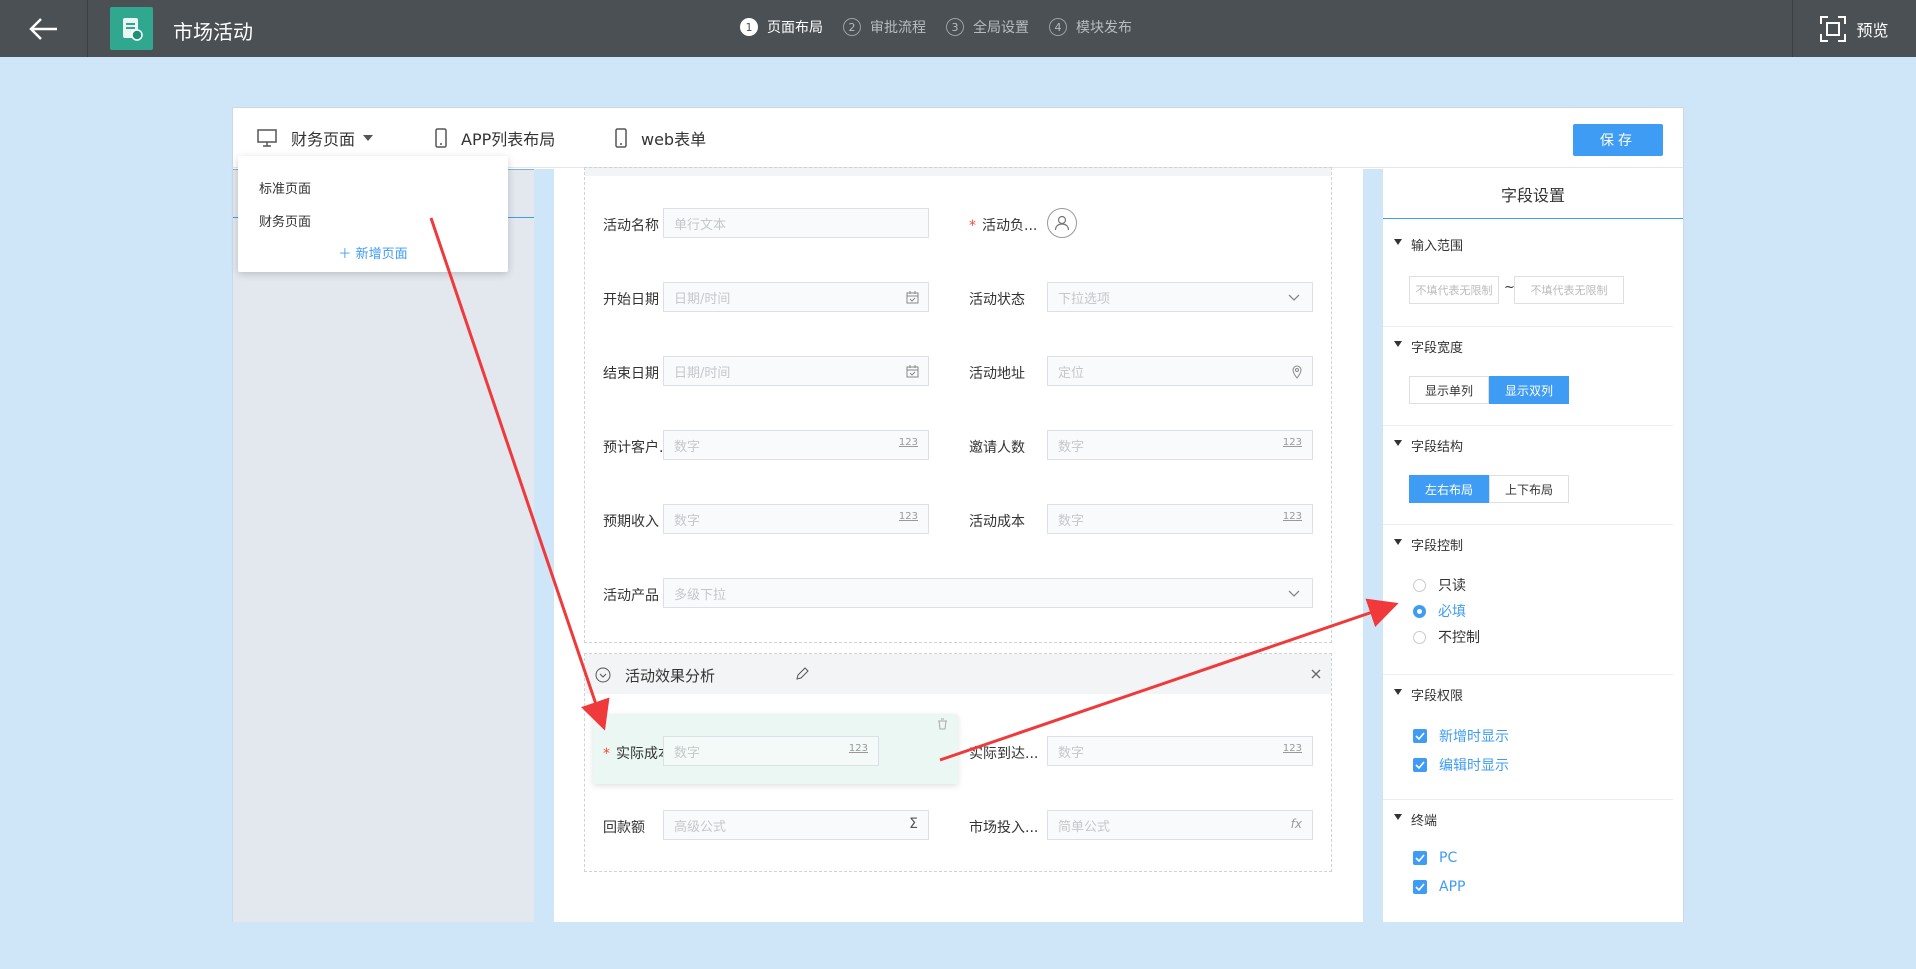 The width and height of the screenshot is (1916, 969). Describe the element at coordinates (1090, 27) in the screenshot. I see `step-module-publish: 4 模块发布` at that location.